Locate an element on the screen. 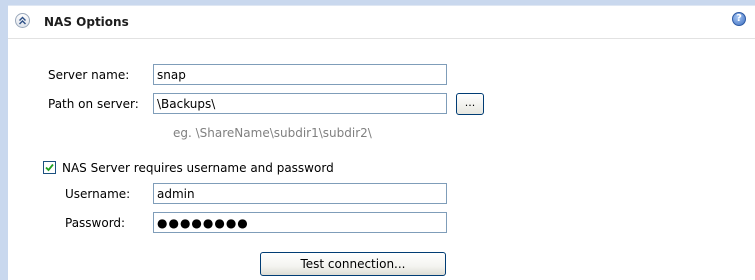 The width and height of the screenshot is (755, 280). username-input is located at coordinates (300, 193).